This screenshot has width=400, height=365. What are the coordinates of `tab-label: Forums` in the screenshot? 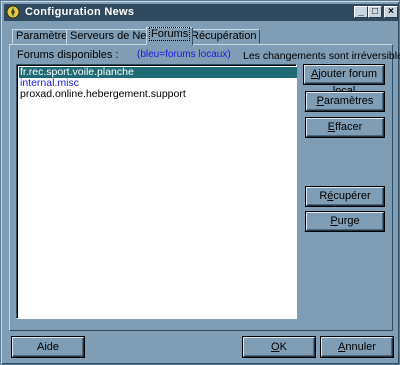 It's located at (169, 34).